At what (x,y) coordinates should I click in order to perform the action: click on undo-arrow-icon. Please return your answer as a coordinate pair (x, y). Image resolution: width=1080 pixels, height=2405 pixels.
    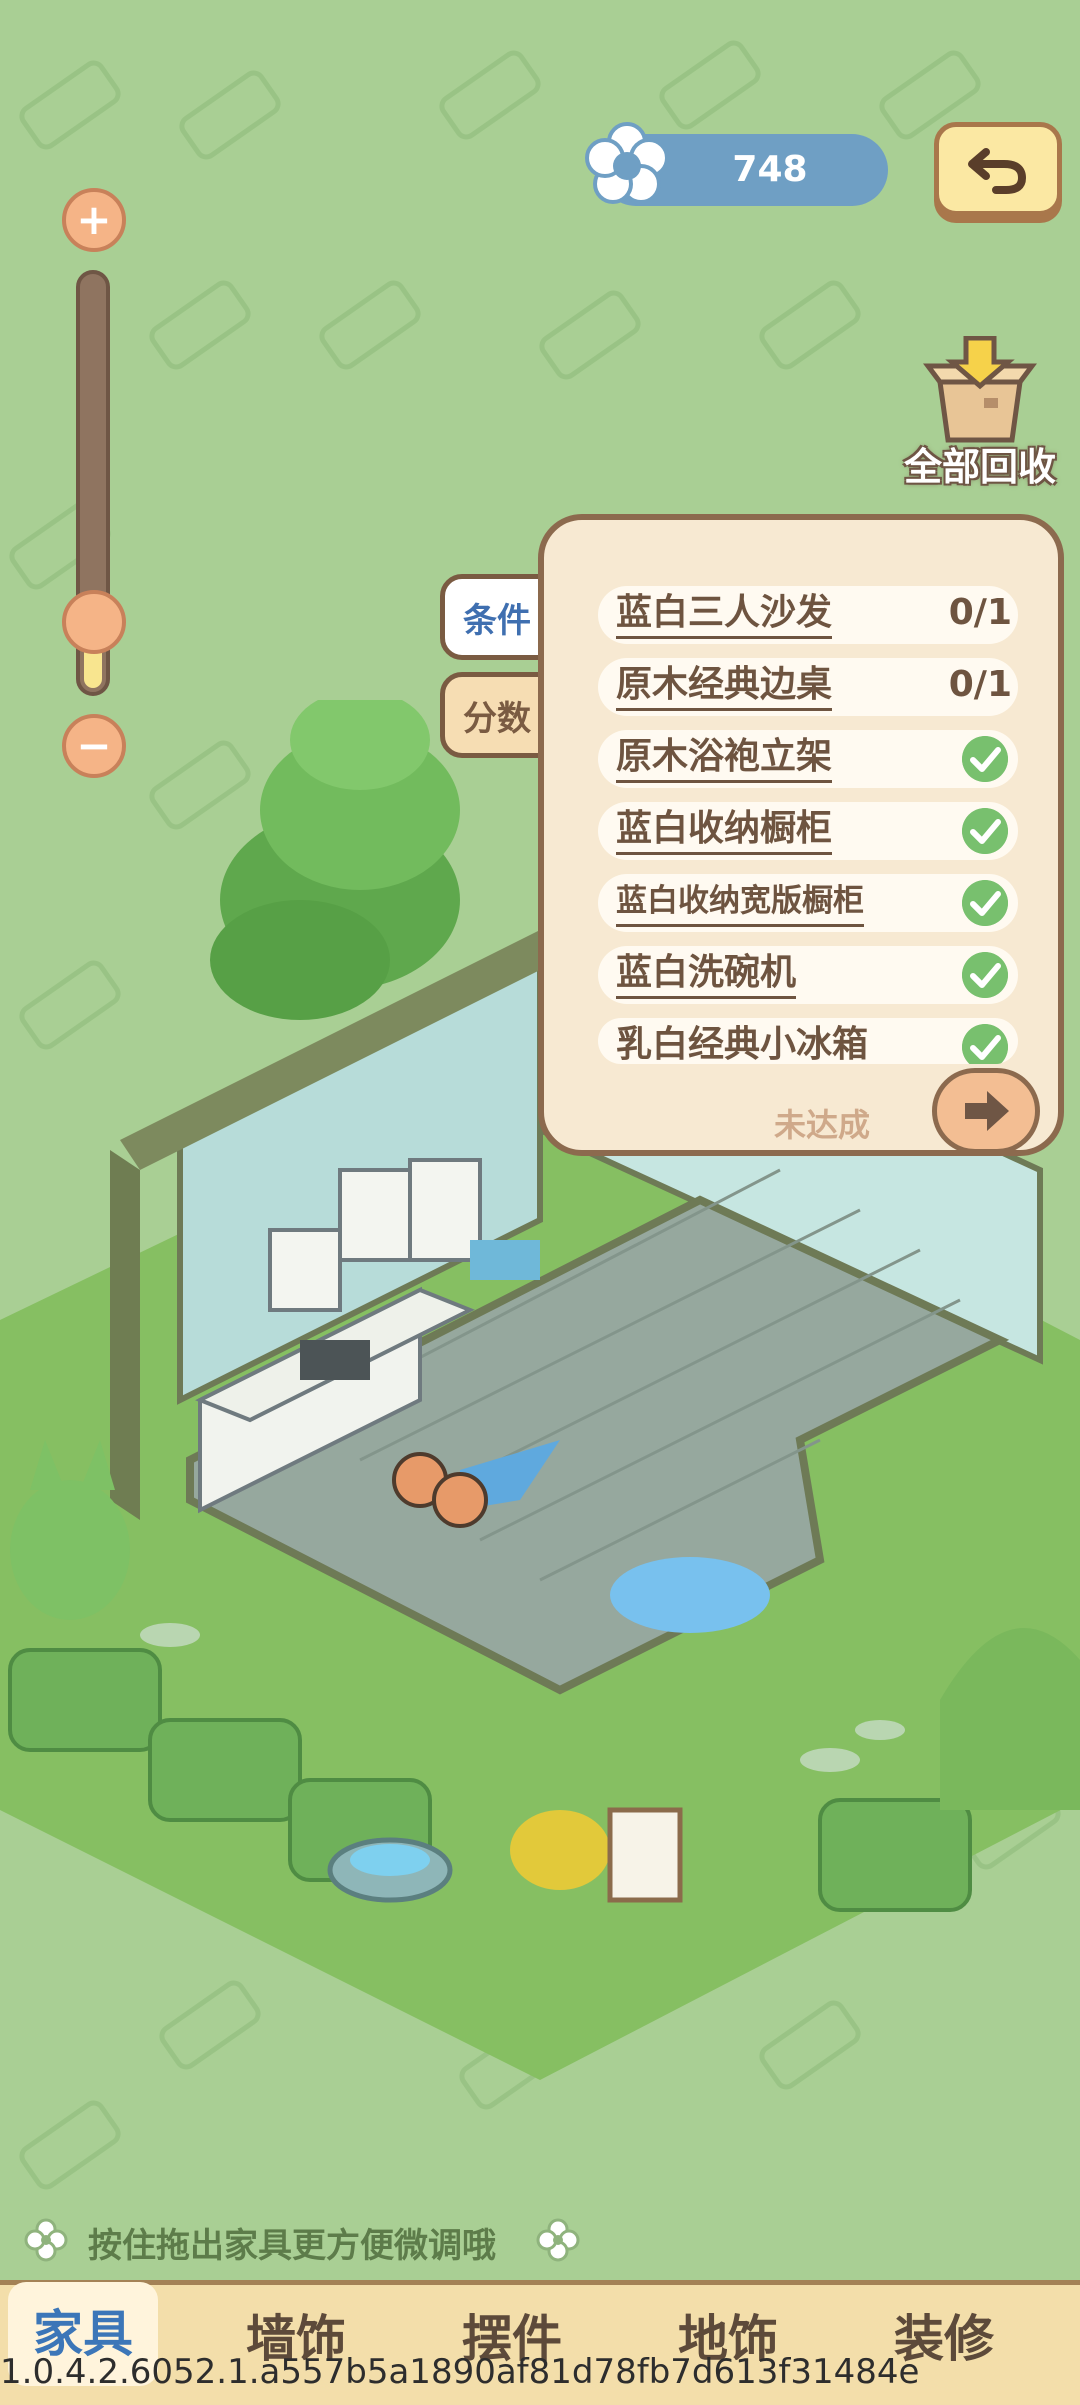
    Looking at the image, I should click on (997, 171).